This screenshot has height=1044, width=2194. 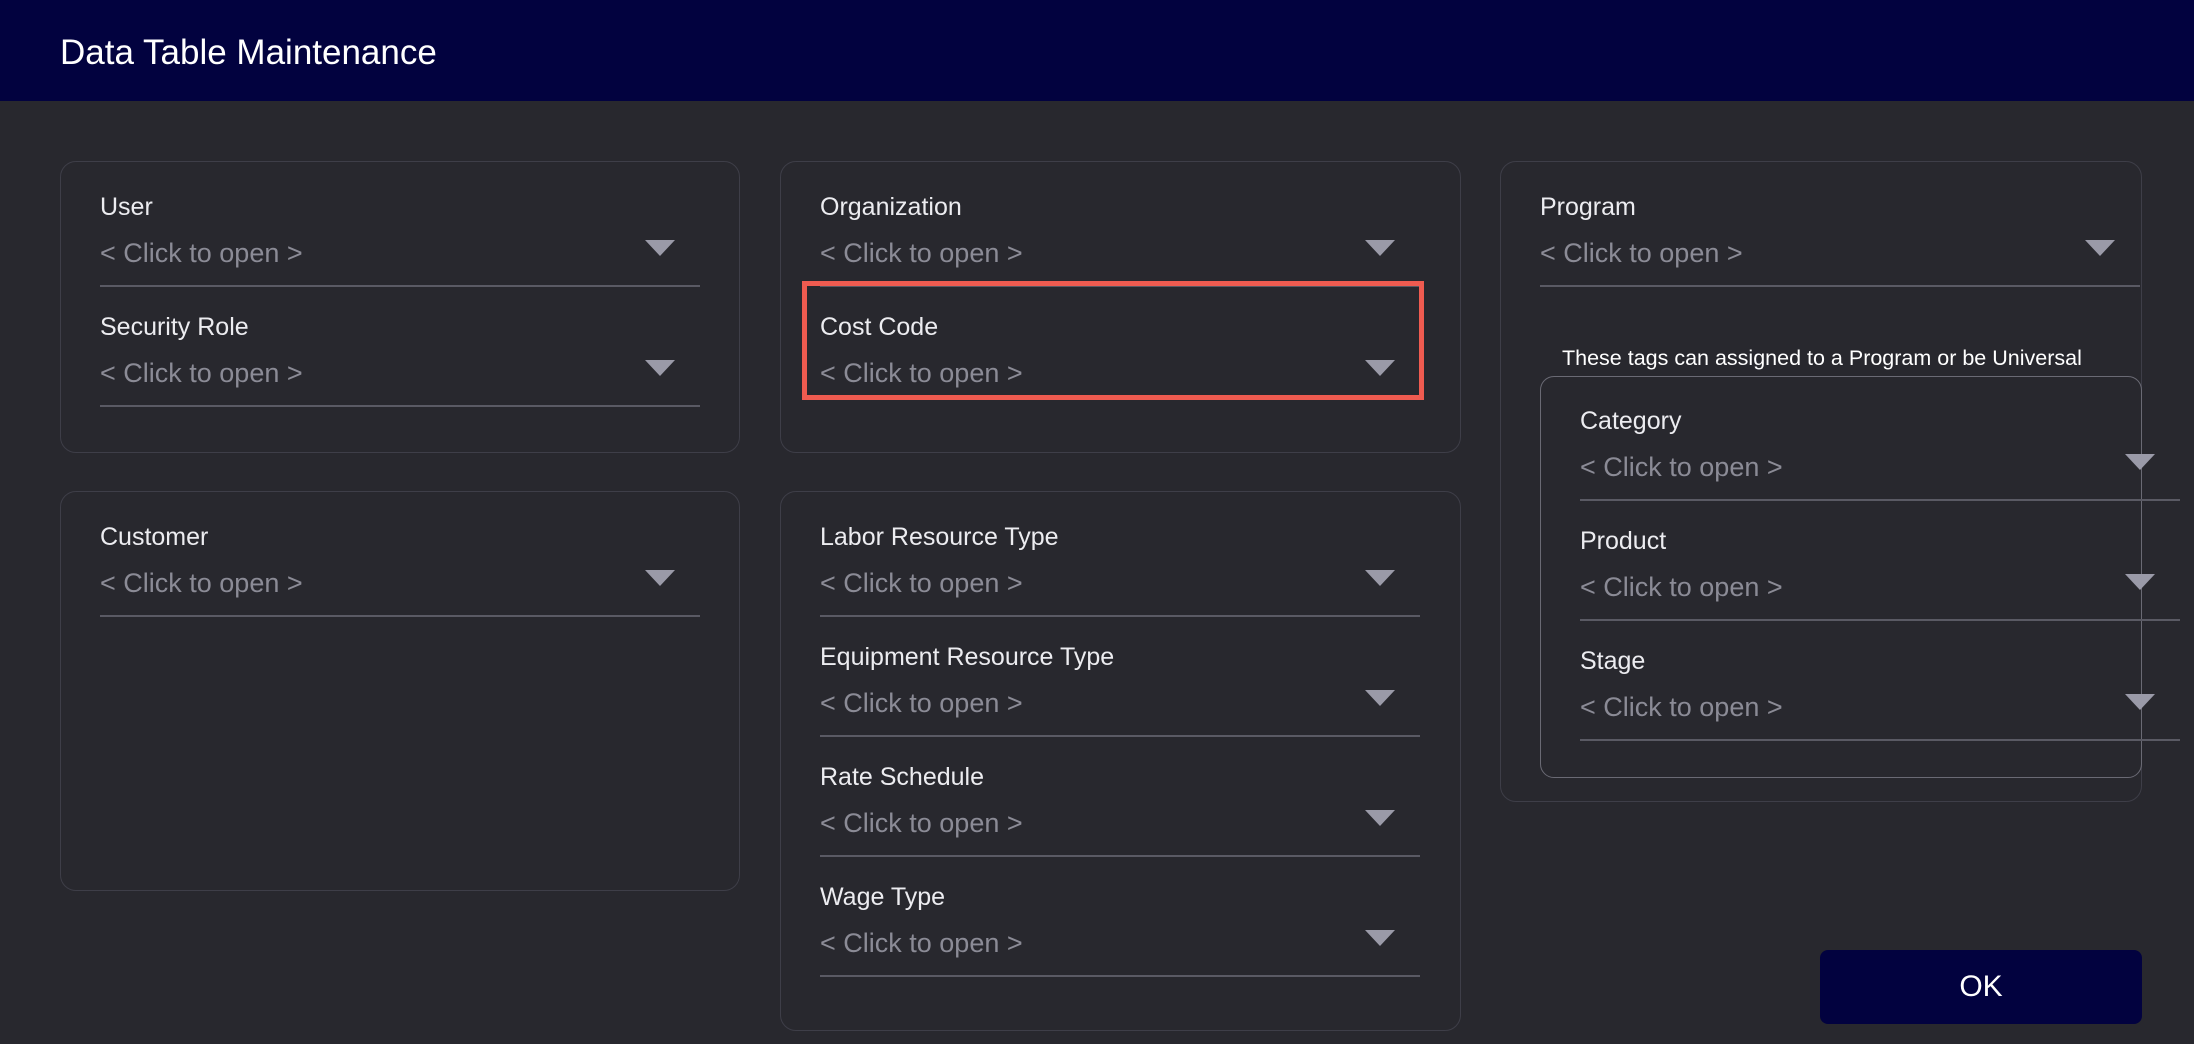 What do you see at coordinates (902, 777) in the screenshot?
I see `rate-schedule-label: Rate Schedule` at bounding box center [902, 777].